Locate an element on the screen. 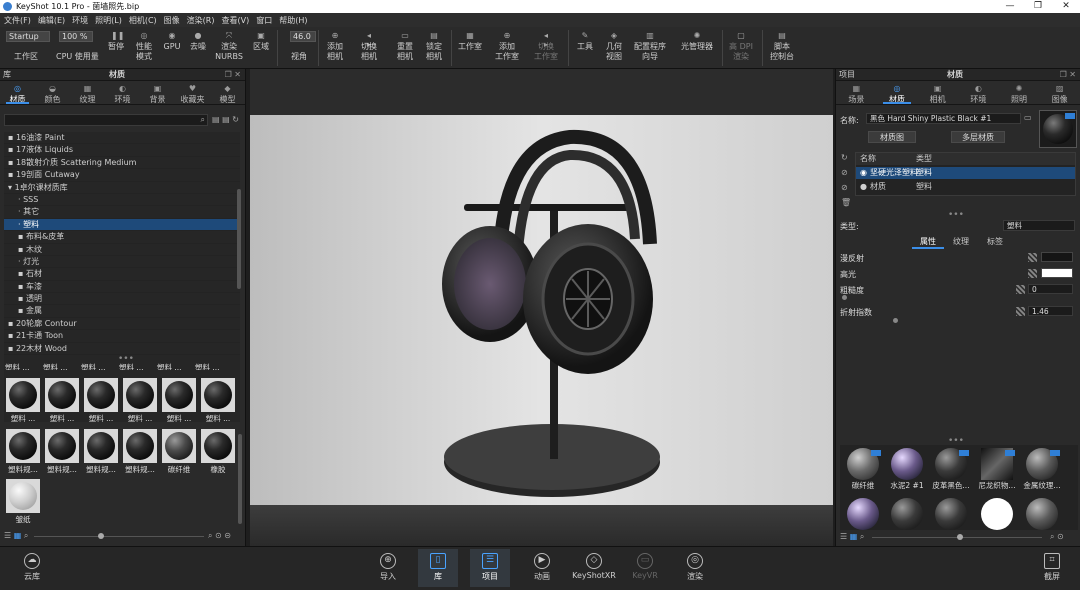 The height and width of the screenshot is (590, 1080). pause-button: ❚❚ 暂停 is located at coordinates (116, 41).